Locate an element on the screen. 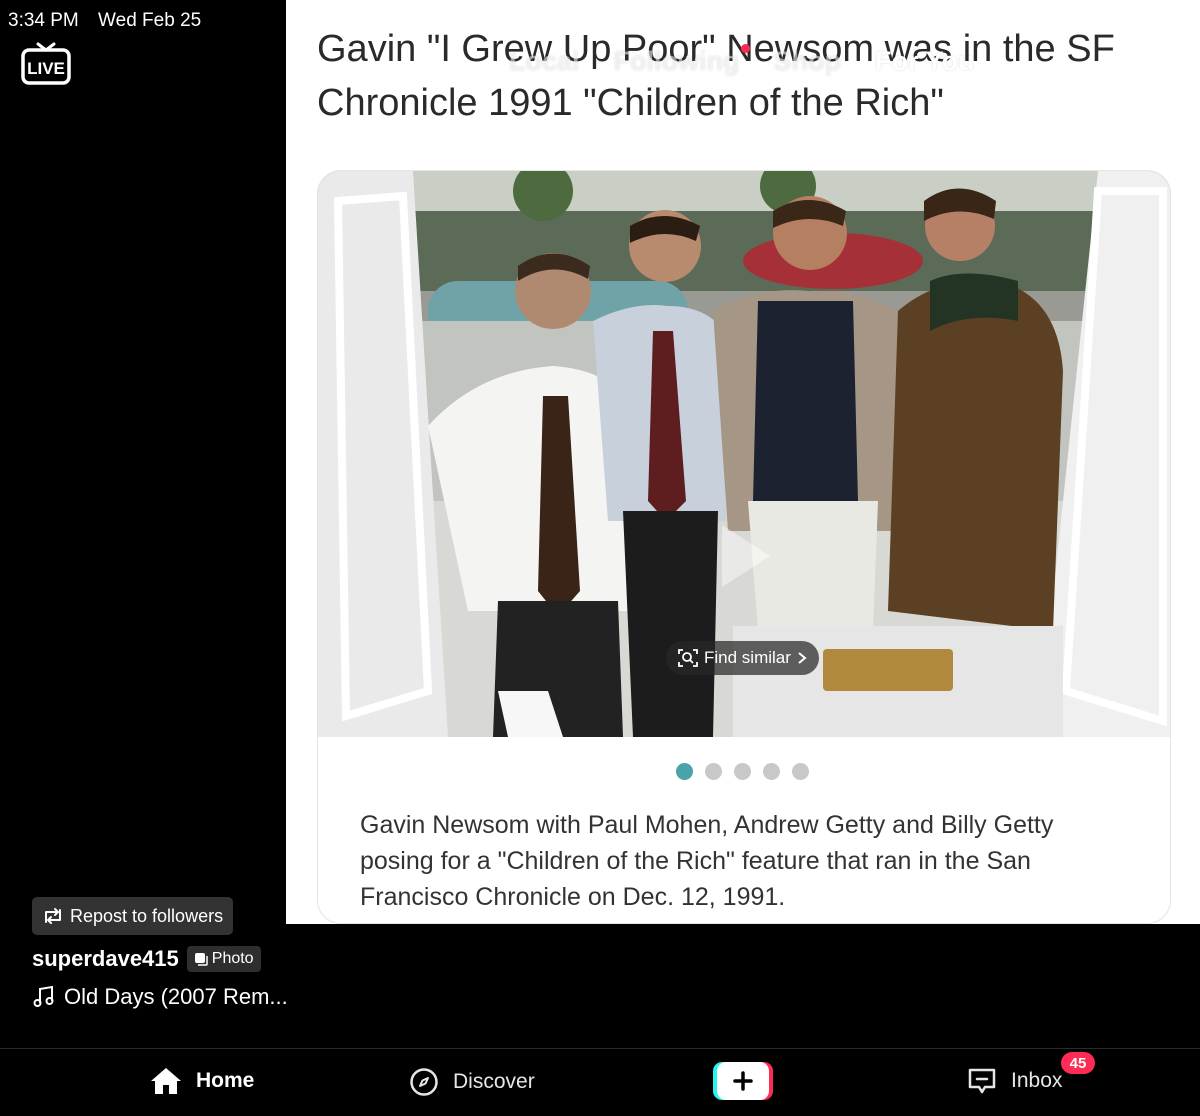  carousel-dots is located at coordinates (742, 771).